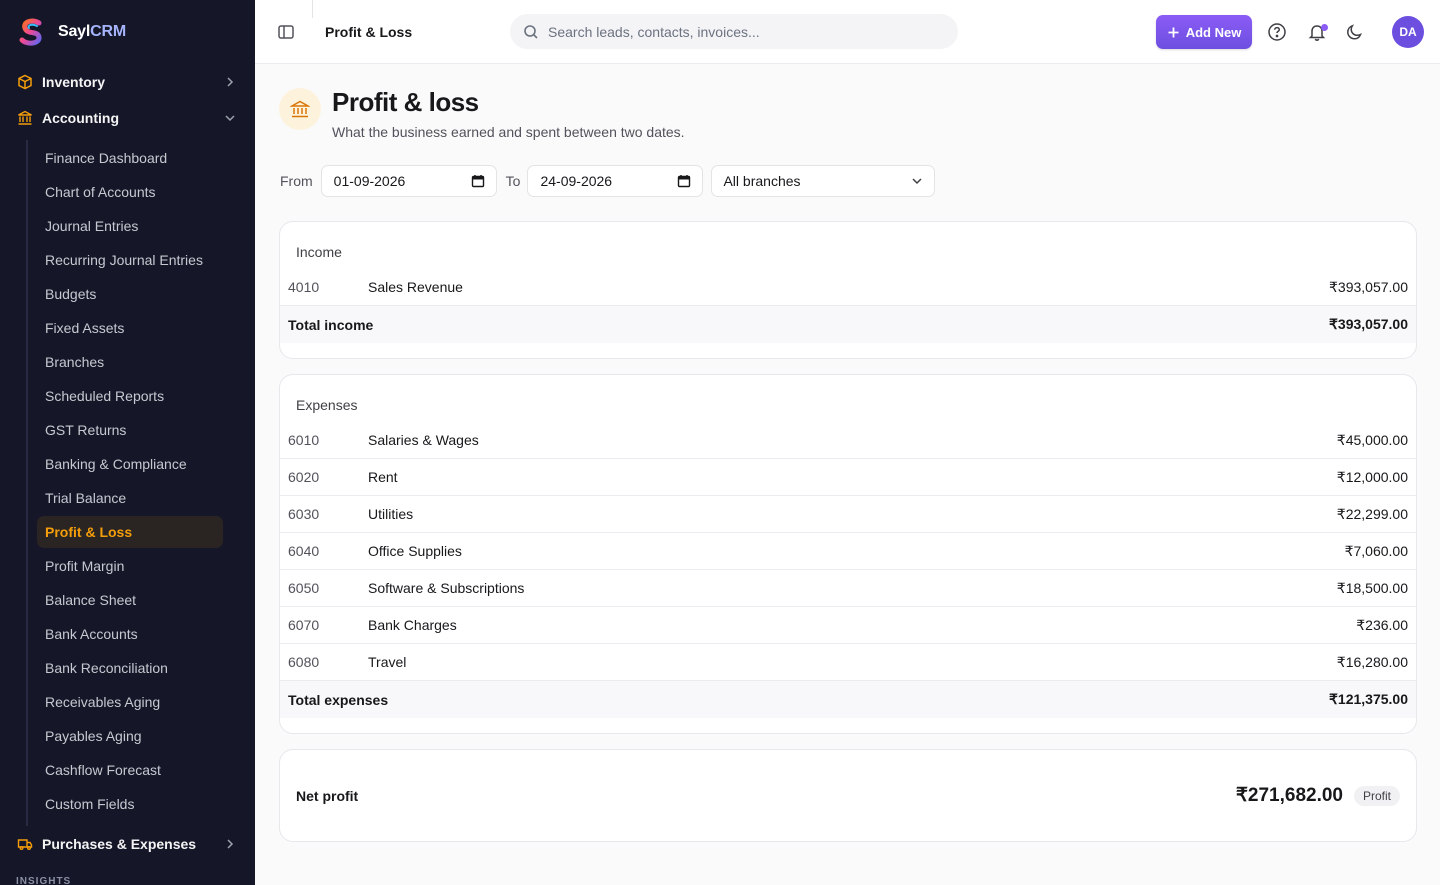 Image resolution: width=1440 pixels, height=885 pixels. What do you see at coordinates (304, 662) in the screenshot?
I see `account-code: 6080` at bounding box center [304, 662].